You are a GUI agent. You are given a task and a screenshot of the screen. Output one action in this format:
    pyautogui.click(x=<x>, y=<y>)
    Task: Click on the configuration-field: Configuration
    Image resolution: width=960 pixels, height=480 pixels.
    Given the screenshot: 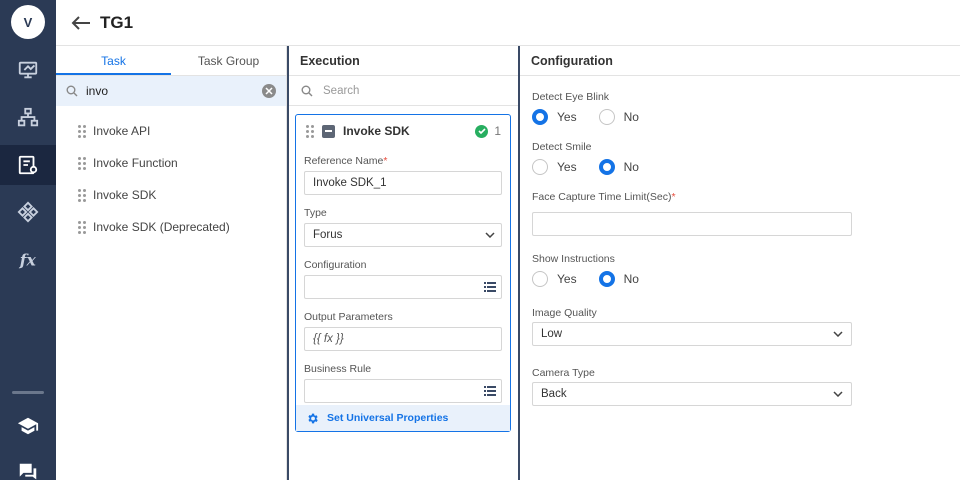 What is the action you would take?
    pyautogui.click(x=403, y=278)
    